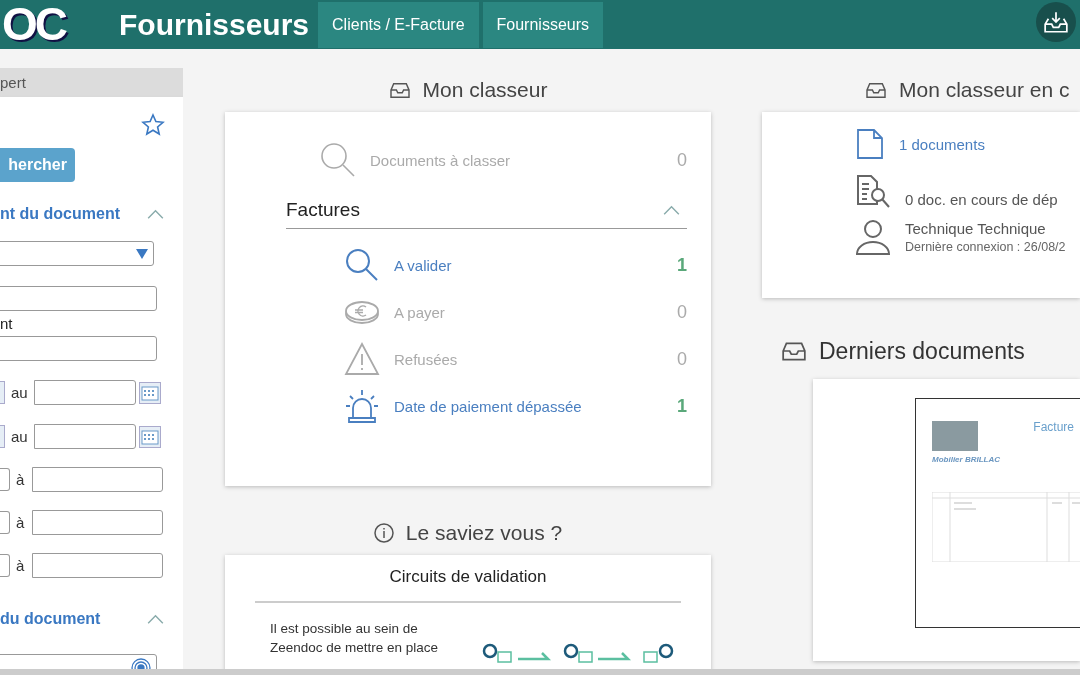 Image resolution: width=1080 pixels, height=675 pixels. Describe the element at coordinates (37, 165) in the screenshot. I see `search-button: hercher` at that location.